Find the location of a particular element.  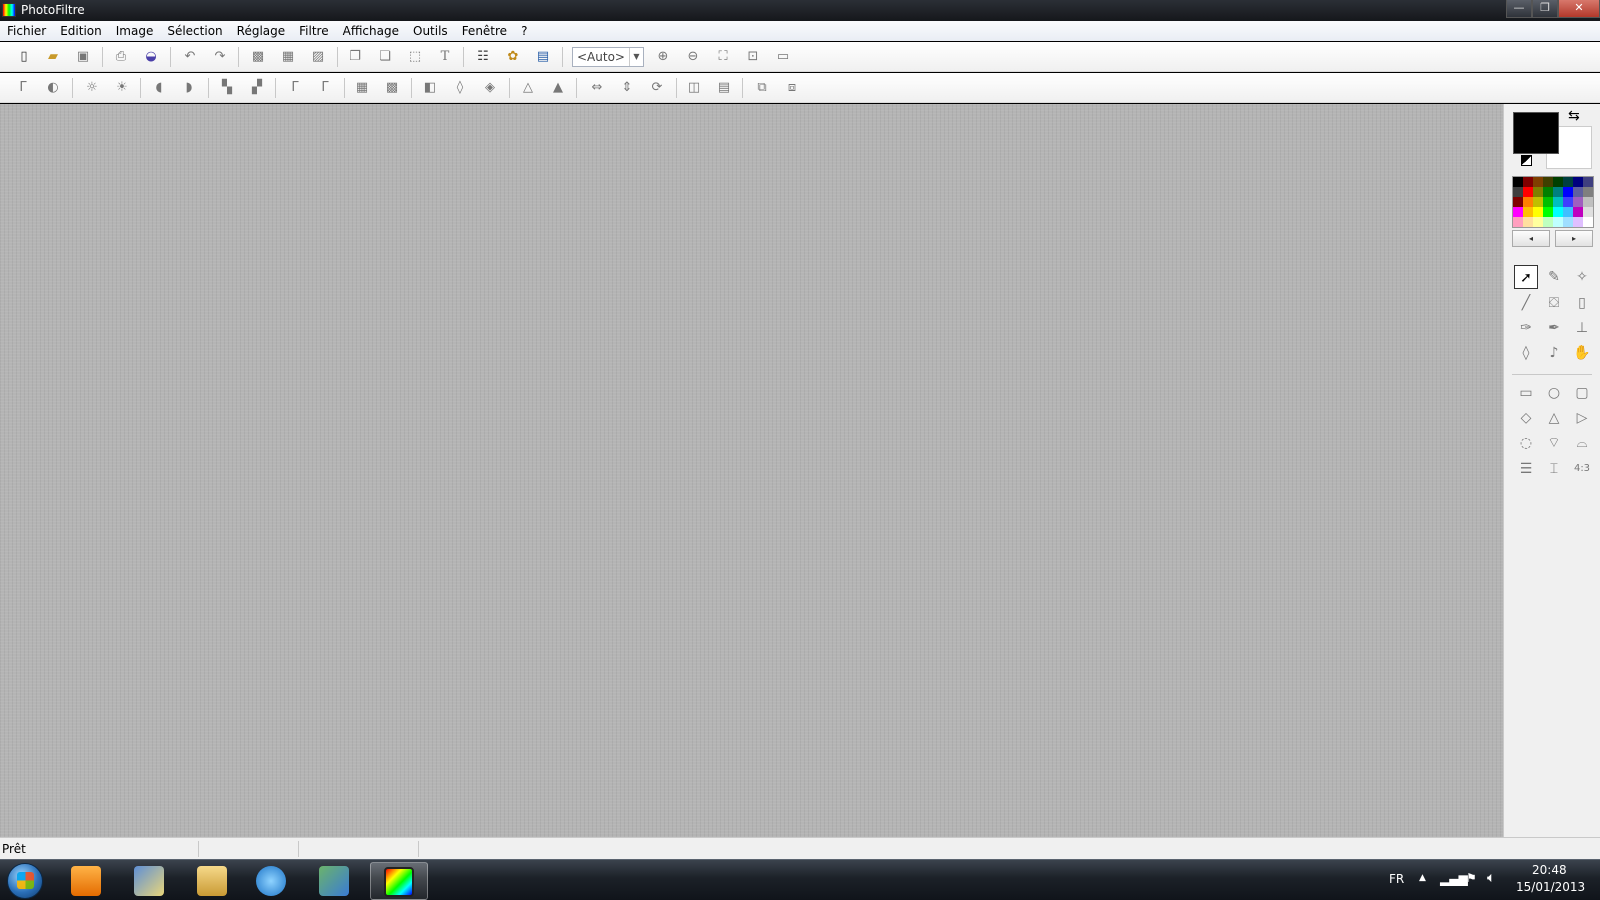

foreground-color-swatch is located at coordinates (1536, 133).